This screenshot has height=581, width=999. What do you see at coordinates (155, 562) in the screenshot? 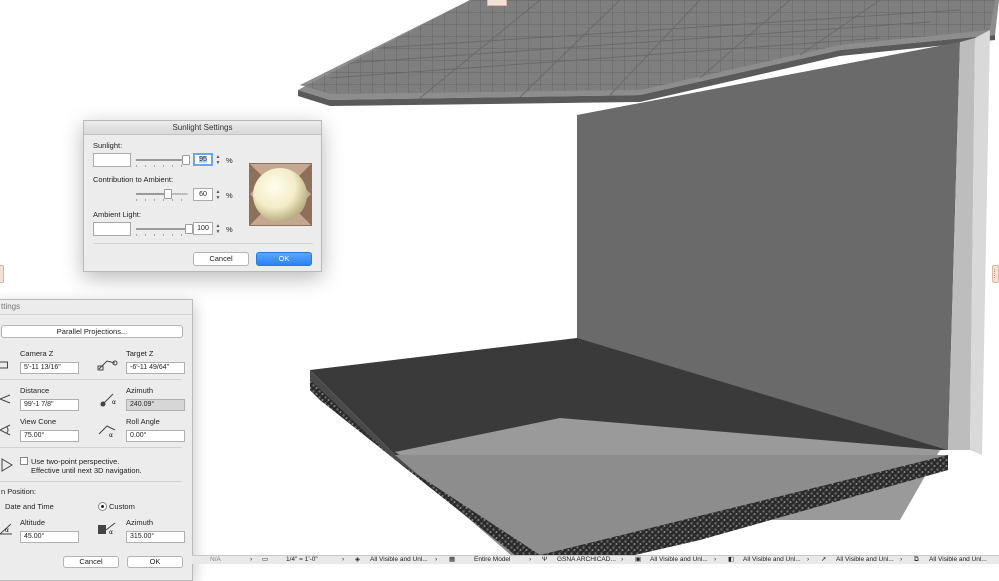
I see `panel-ok-button: OK` at bounding box center [155, 562].